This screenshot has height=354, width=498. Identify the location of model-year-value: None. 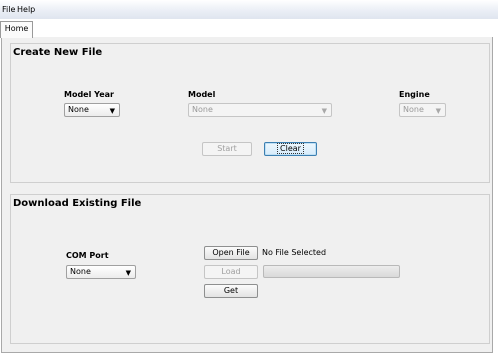
(78, 109).